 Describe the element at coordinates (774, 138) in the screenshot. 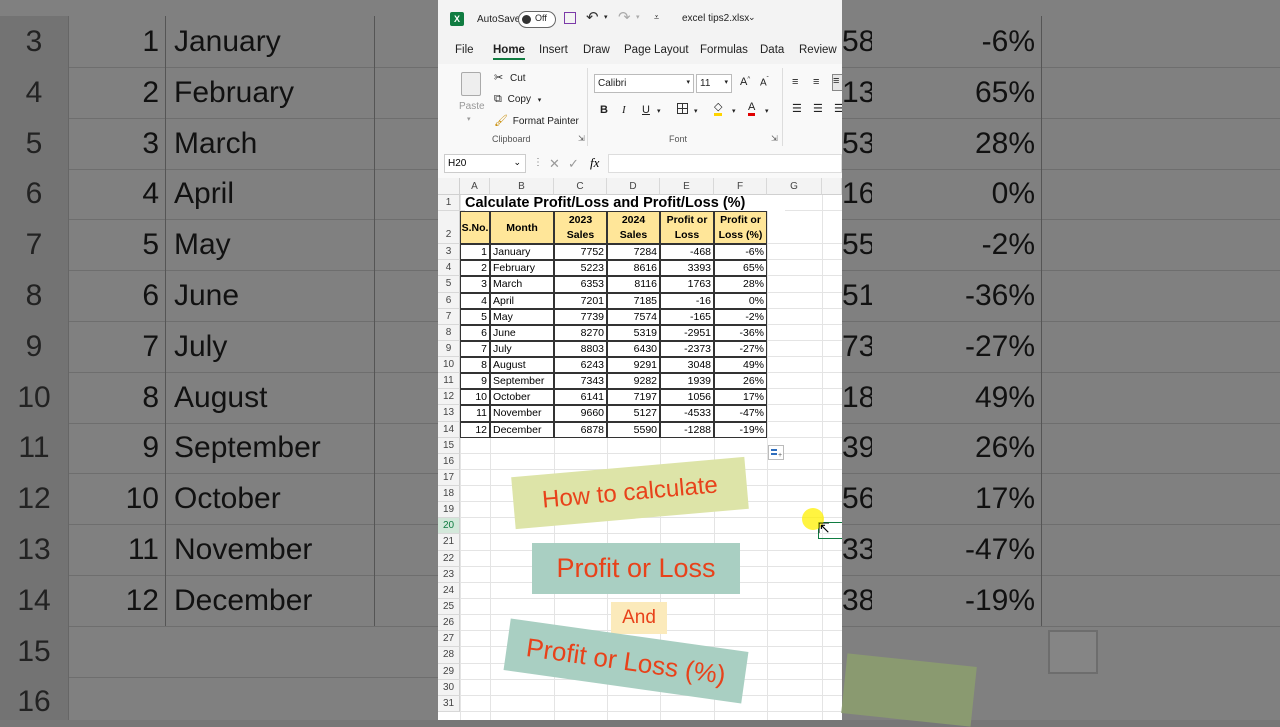

I see `font-launcher-icon: ⇲` at that location.